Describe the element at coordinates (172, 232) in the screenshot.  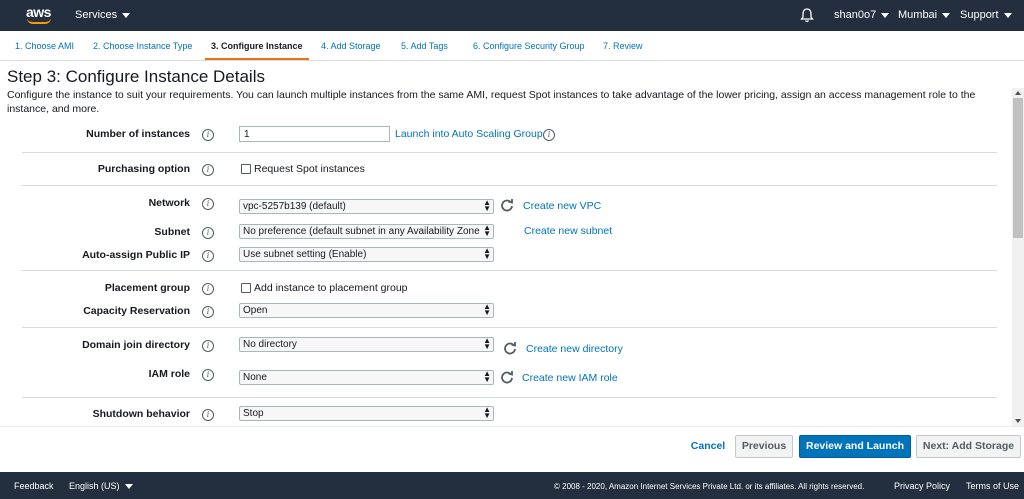
I see `subnet-label: Subnet` at that location.